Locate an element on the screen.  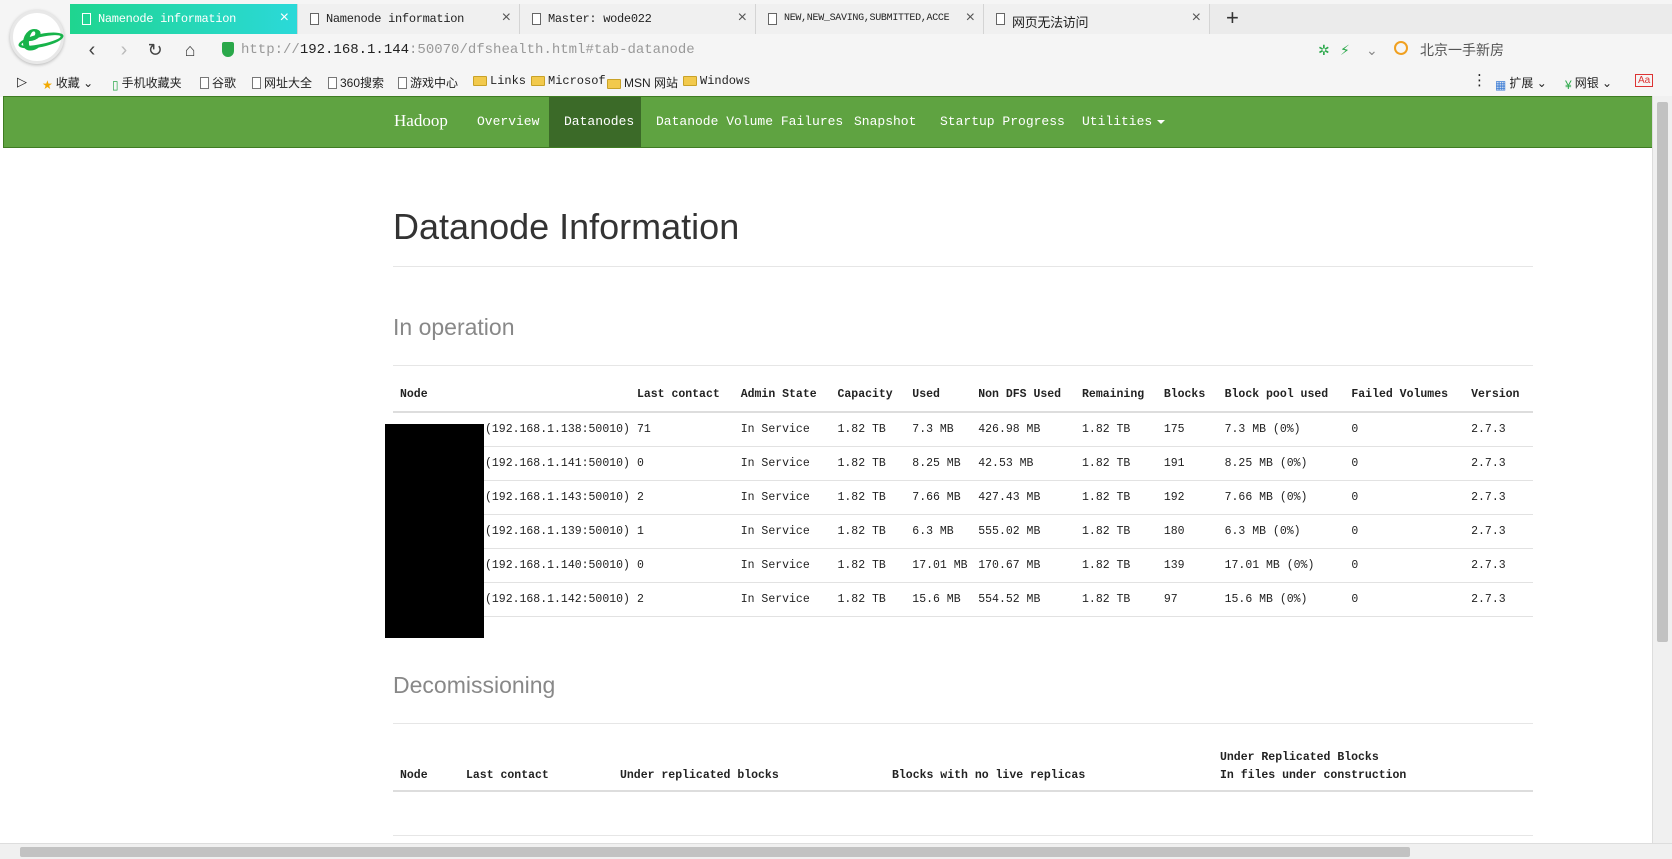
bookmark-hao: 网址大全 is located at coordinates (282, 82).